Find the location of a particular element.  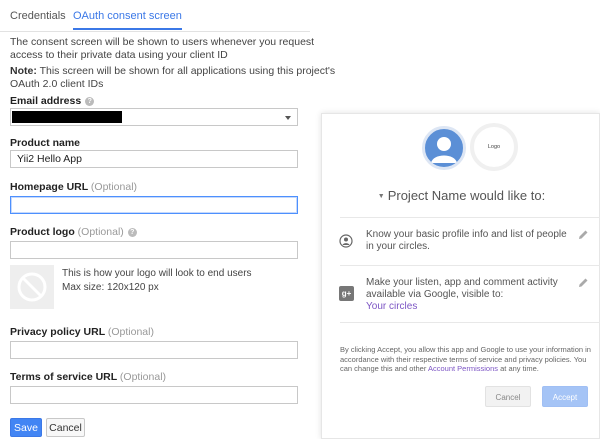

note-label: Note: is located at coordinates (23, 71).